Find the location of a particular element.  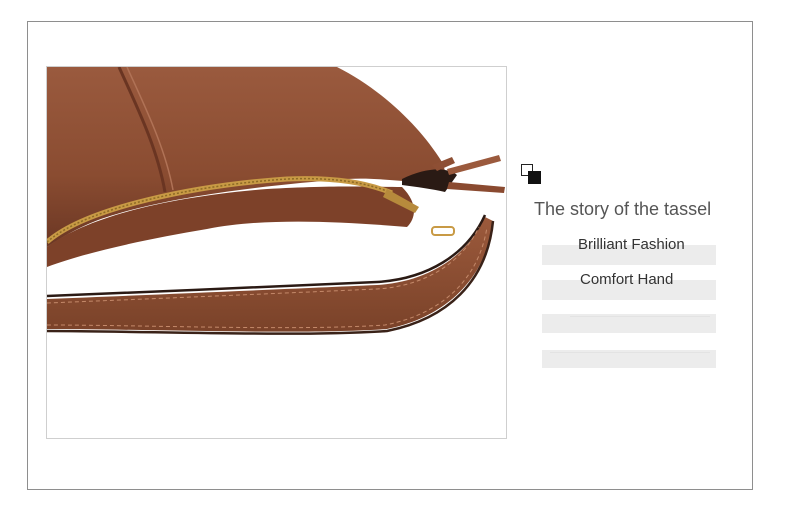

section-heading: The story of the tassel is located at coordinates (623, 209).